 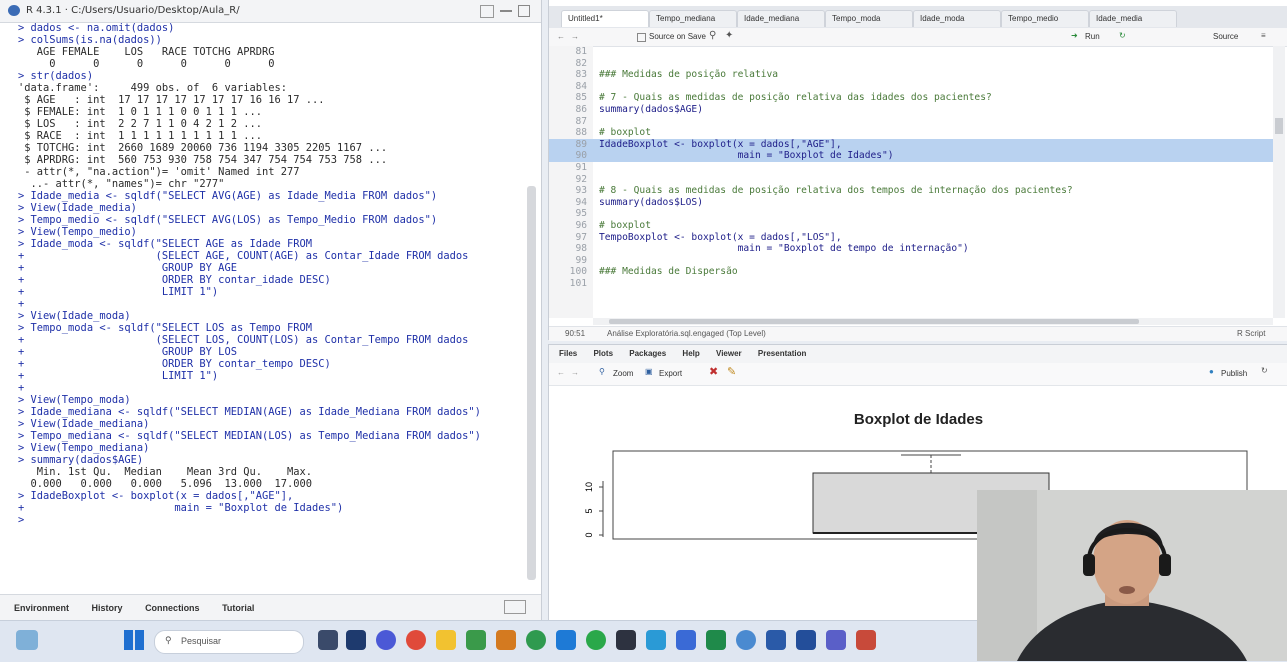 What do you see at coordinates (1225, 36) in the screenshot?
I see `source-button: Source` at bounding box center [1225, 36].